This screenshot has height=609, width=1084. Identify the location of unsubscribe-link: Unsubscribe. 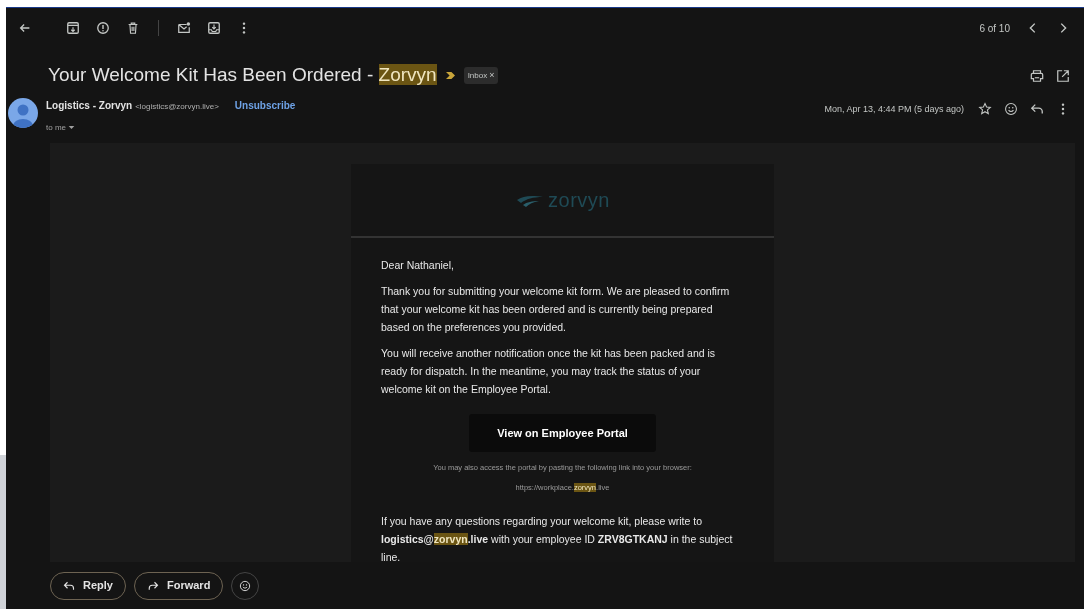
(265, 105).